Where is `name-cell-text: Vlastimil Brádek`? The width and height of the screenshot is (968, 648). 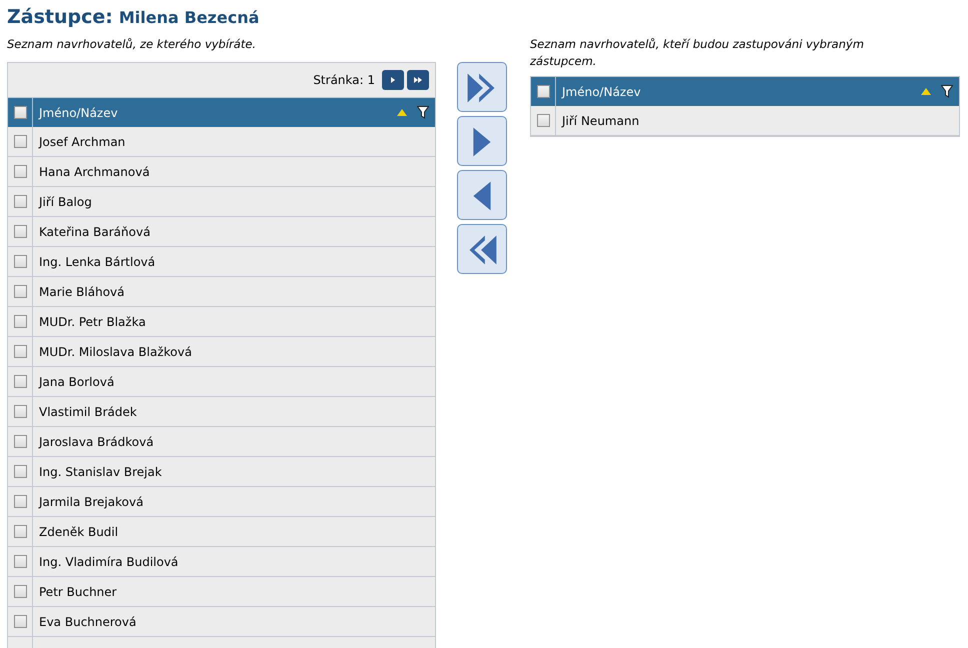
name-cell-text: Vlastimil Brádek is located at coordinates (87, 411).